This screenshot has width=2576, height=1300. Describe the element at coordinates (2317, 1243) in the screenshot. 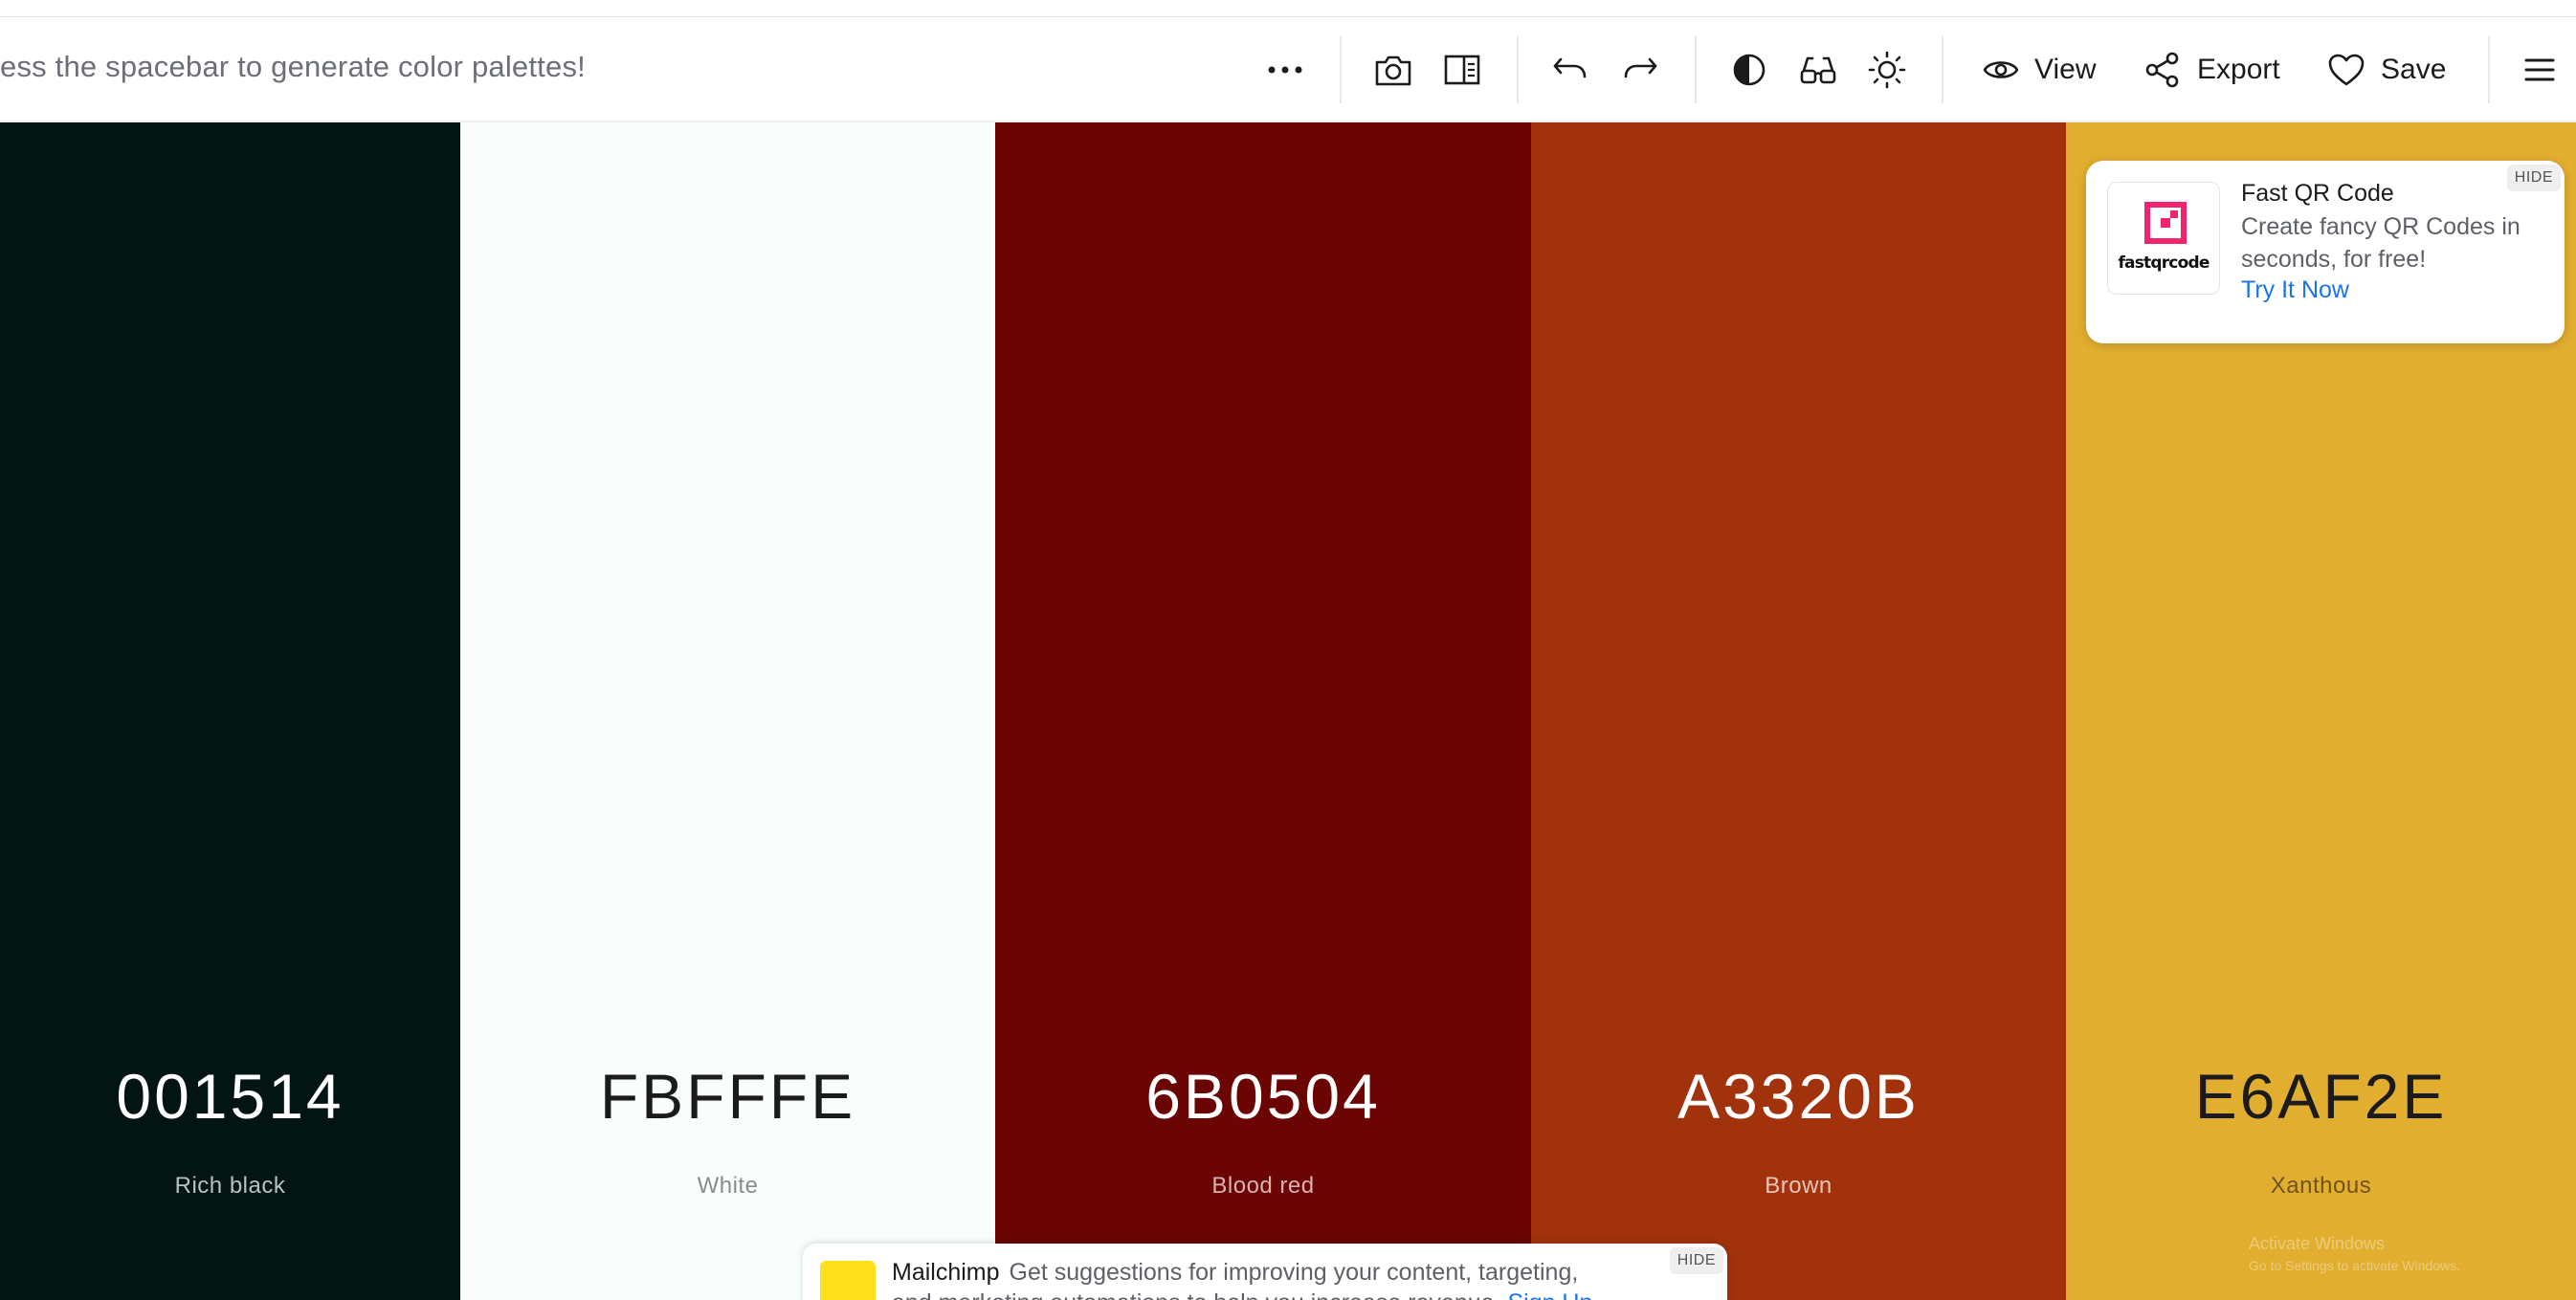

I see `watermark-line-1: Activate Windows` at that location.